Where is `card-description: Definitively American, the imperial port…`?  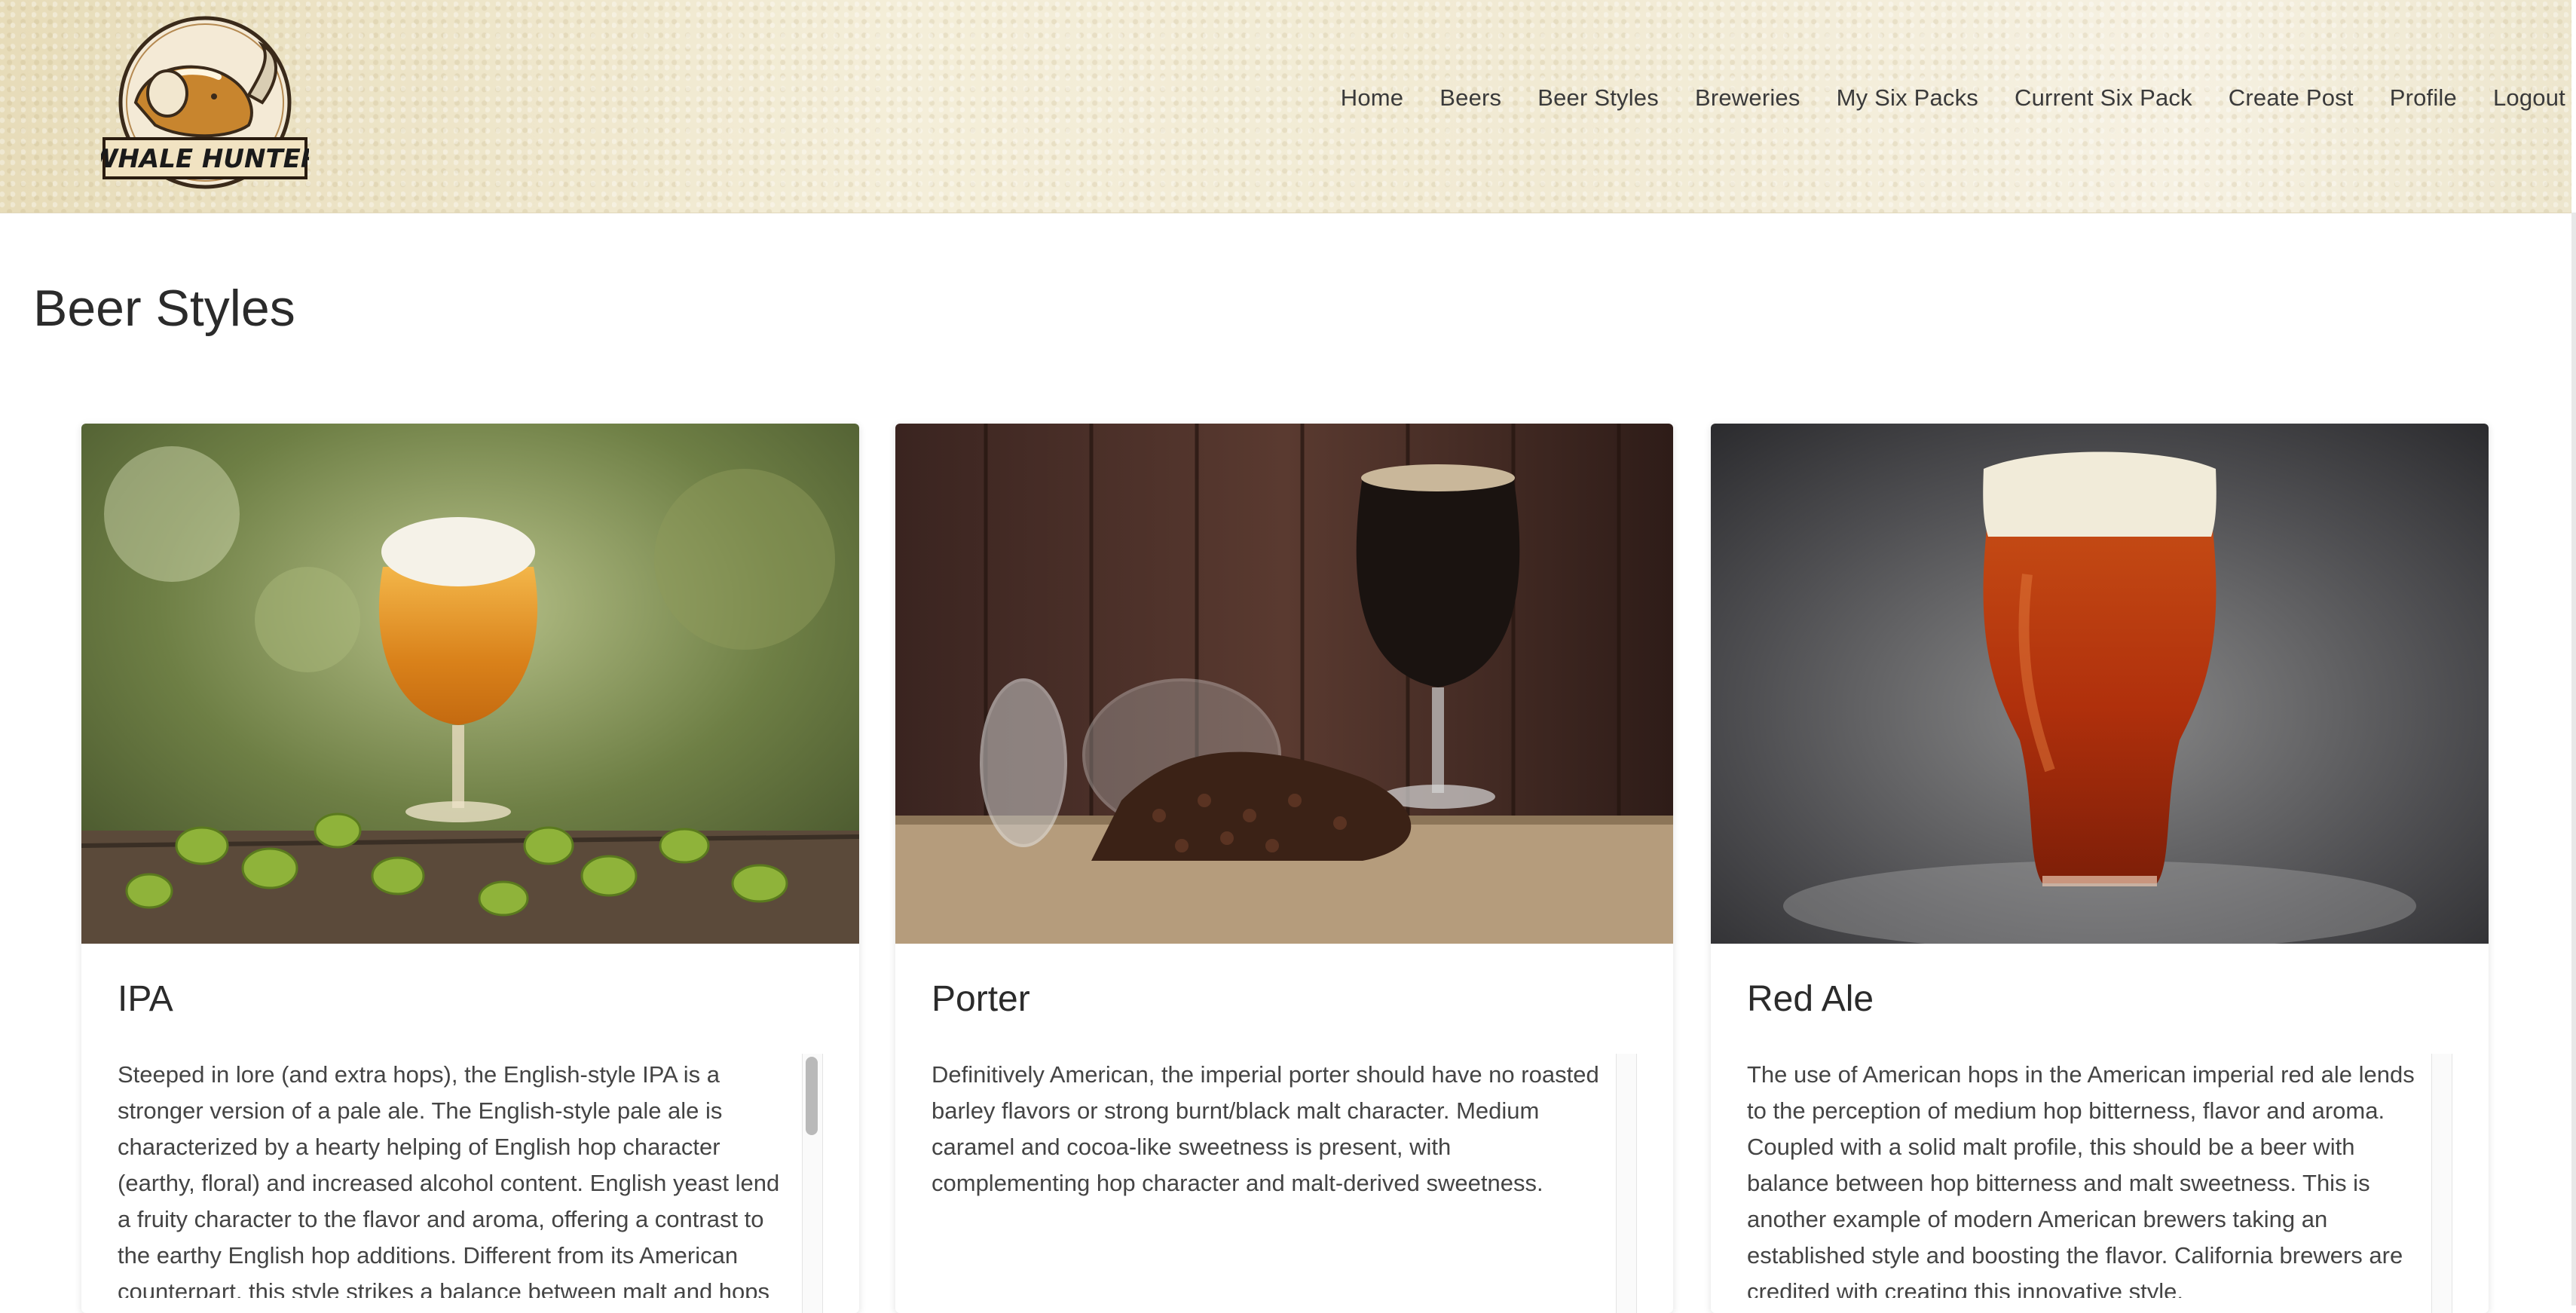 card-description: Definitively American, the imperial port… is located at coordinates (1265, 1128).